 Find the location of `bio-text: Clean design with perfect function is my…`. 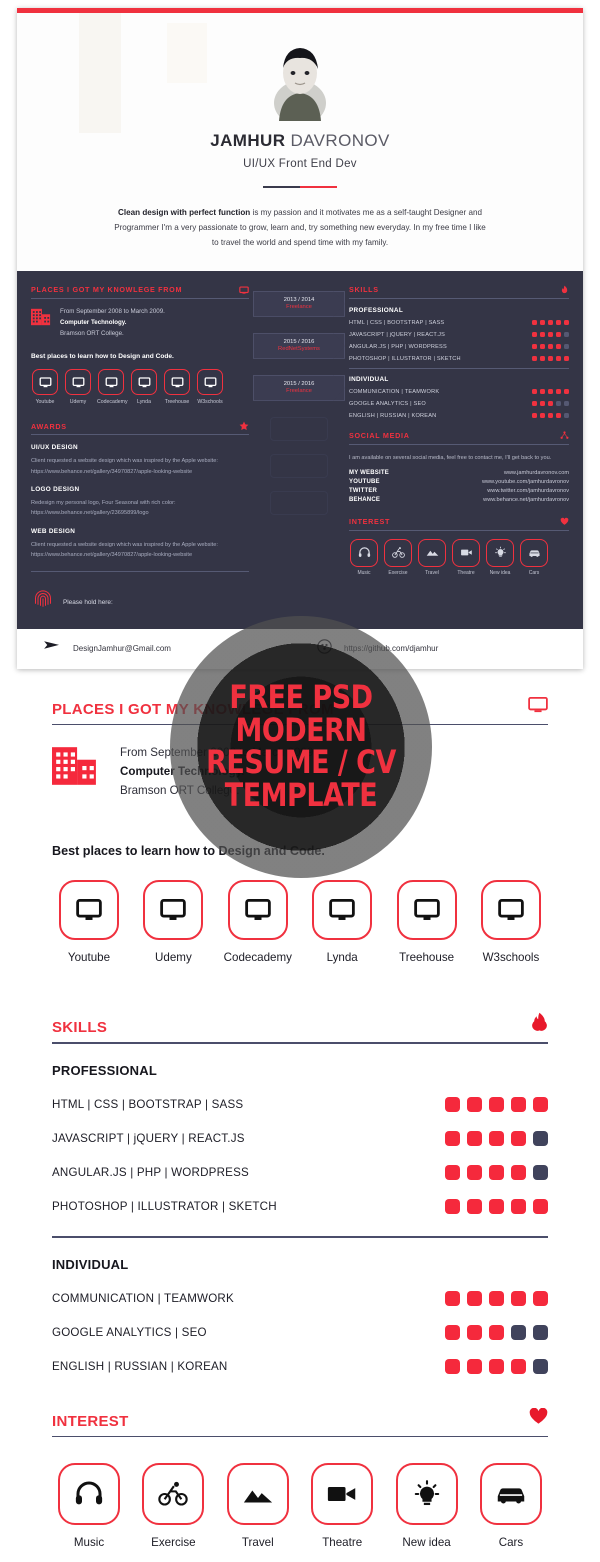

bio-text: Clean design with perfect function is my… is located at coordinates (300, 228).